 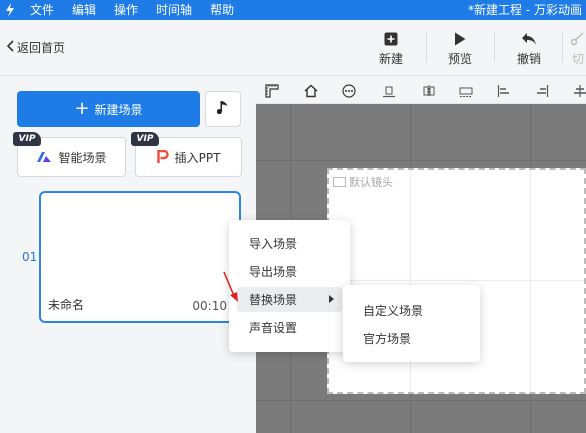 What do you see at coordinates (331, 299) in the screenshot?
I see `submenu-arrow-icon` at bounding box center [331, 299].